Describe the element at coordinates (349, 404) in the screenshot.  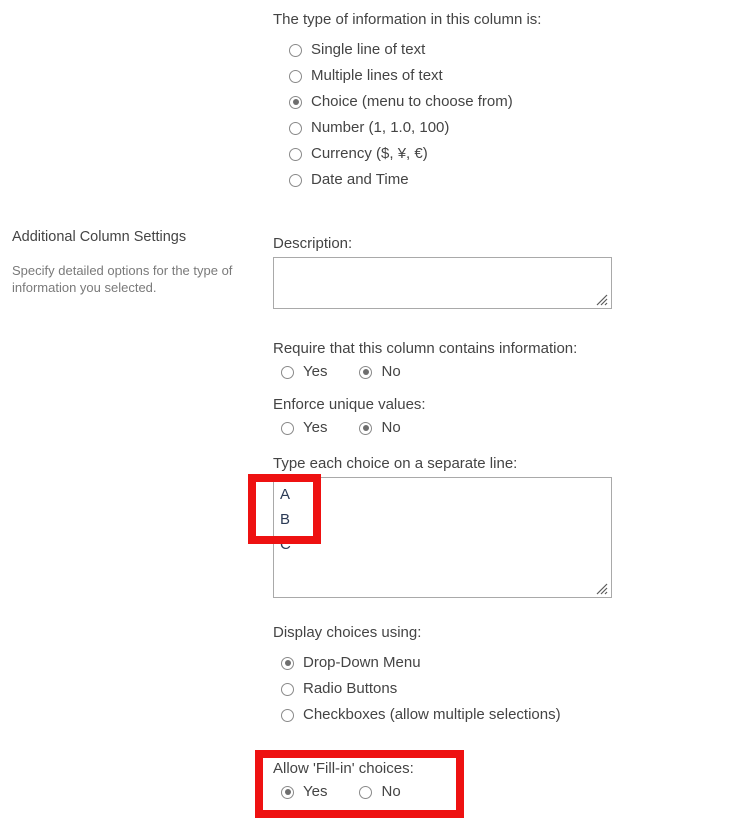
I see `enforce-unique-label: Enforce unique values:` at that location.